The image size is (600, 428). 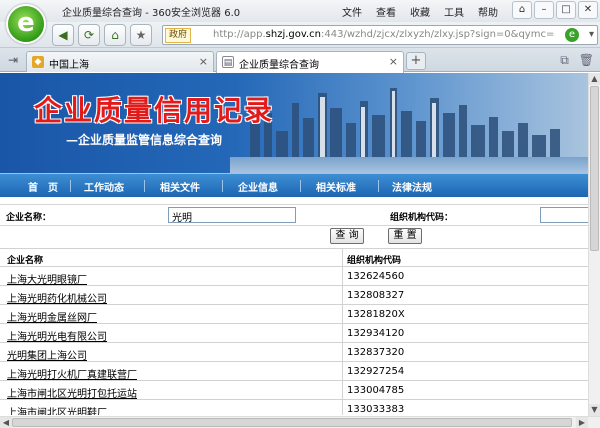 What do you see at coordinates (374, 261) in the screenshot?
I see `header-org-code: 组织机构代码` at bounding box center [374, 261].